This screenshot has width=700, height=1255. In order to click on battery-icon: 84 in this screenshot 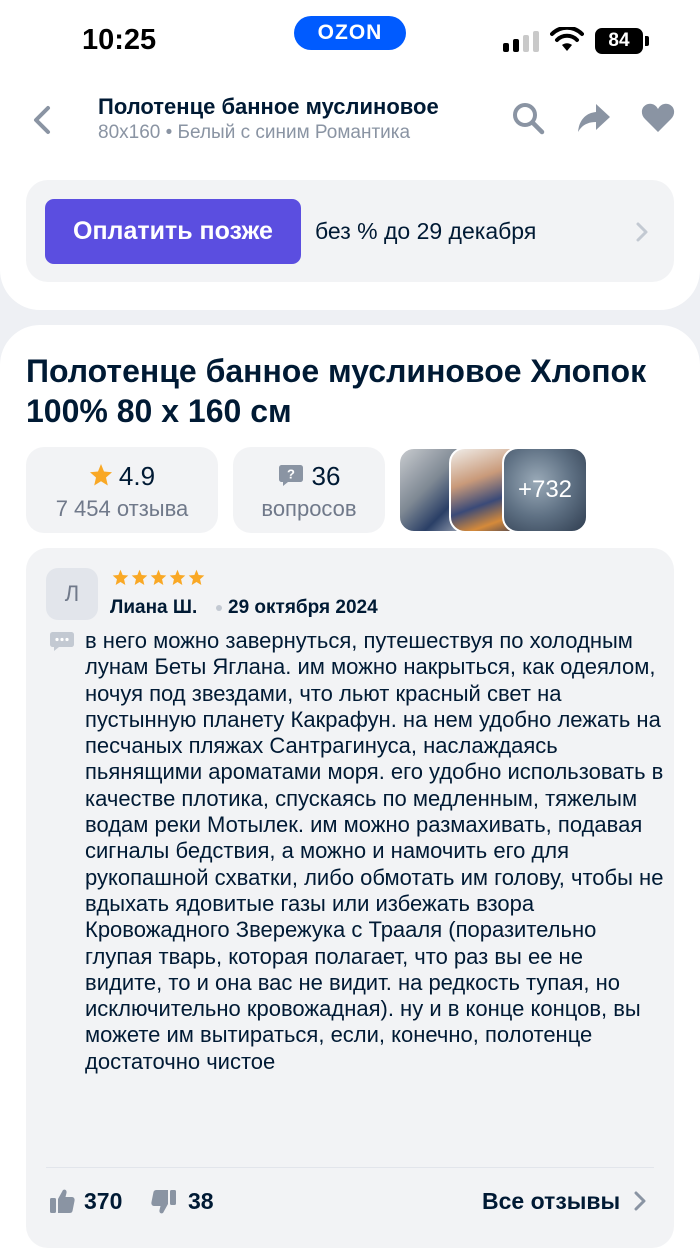, I will do `click(619, 41)`.